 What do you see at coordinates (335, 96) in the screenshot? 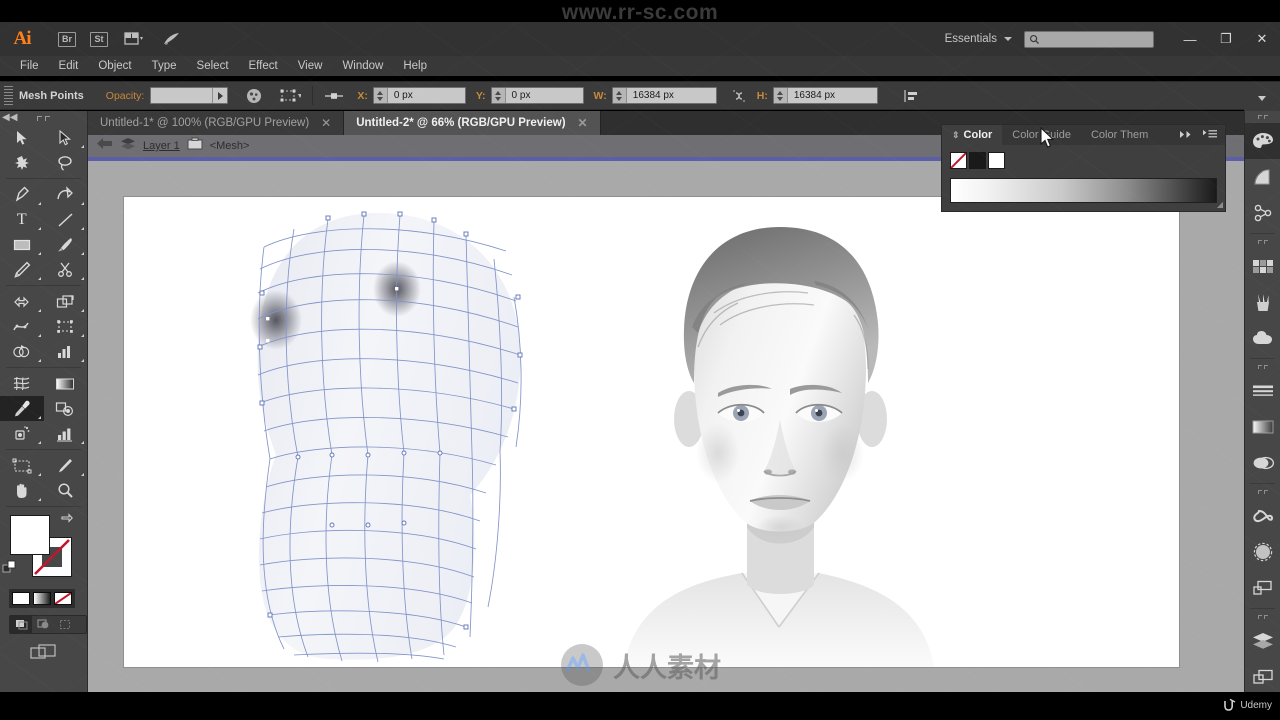
I see `align-icon` at bounding box center [335, 96].